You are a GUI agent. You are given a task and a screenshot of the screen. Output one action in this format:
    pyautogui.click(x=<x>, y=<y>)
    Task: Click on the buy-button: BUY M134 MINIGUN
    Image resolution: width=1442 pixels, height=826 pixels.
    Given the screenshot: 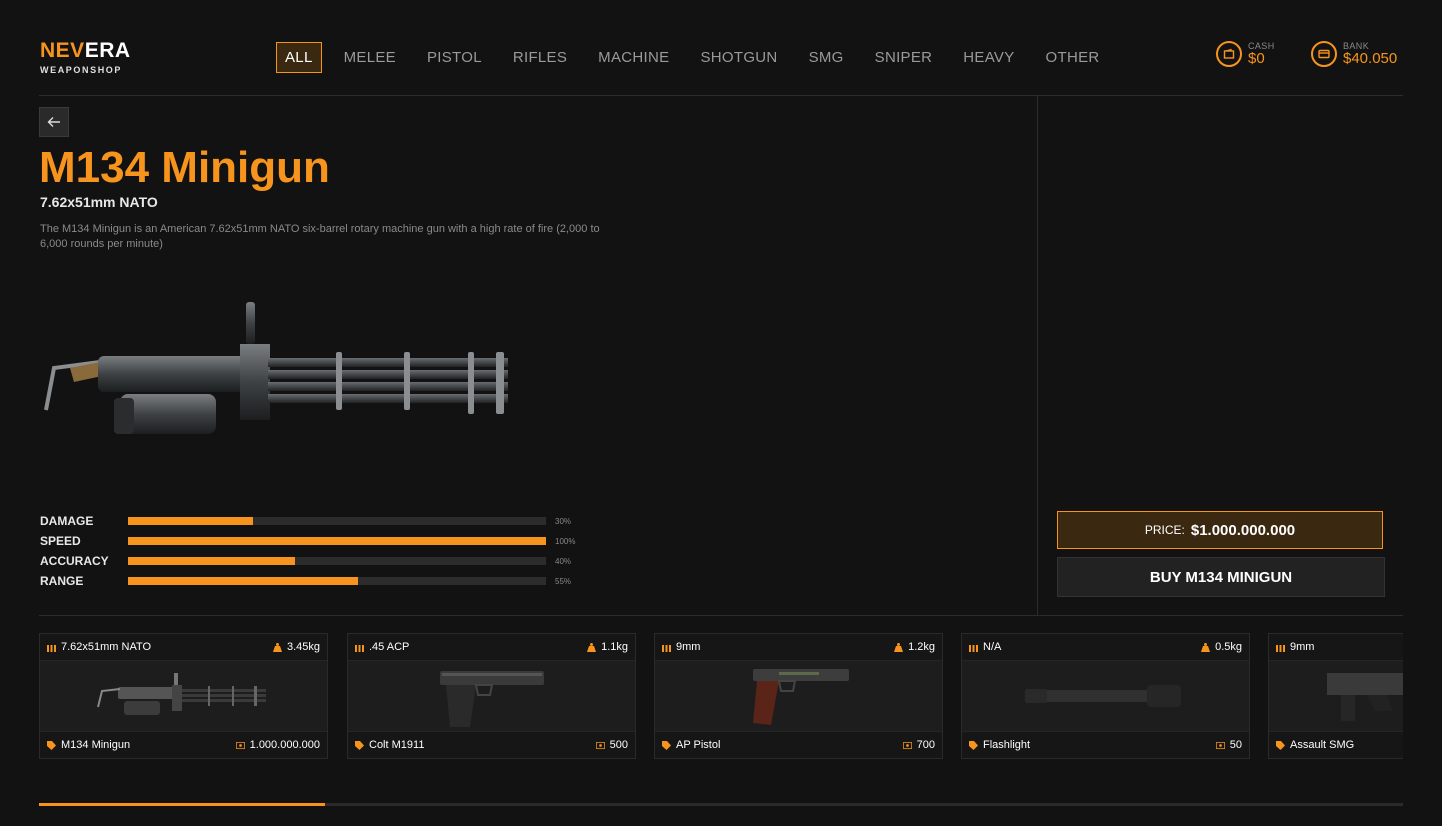 What is the action you would take?
    pyautogui.click(x=1221, y=577)
    